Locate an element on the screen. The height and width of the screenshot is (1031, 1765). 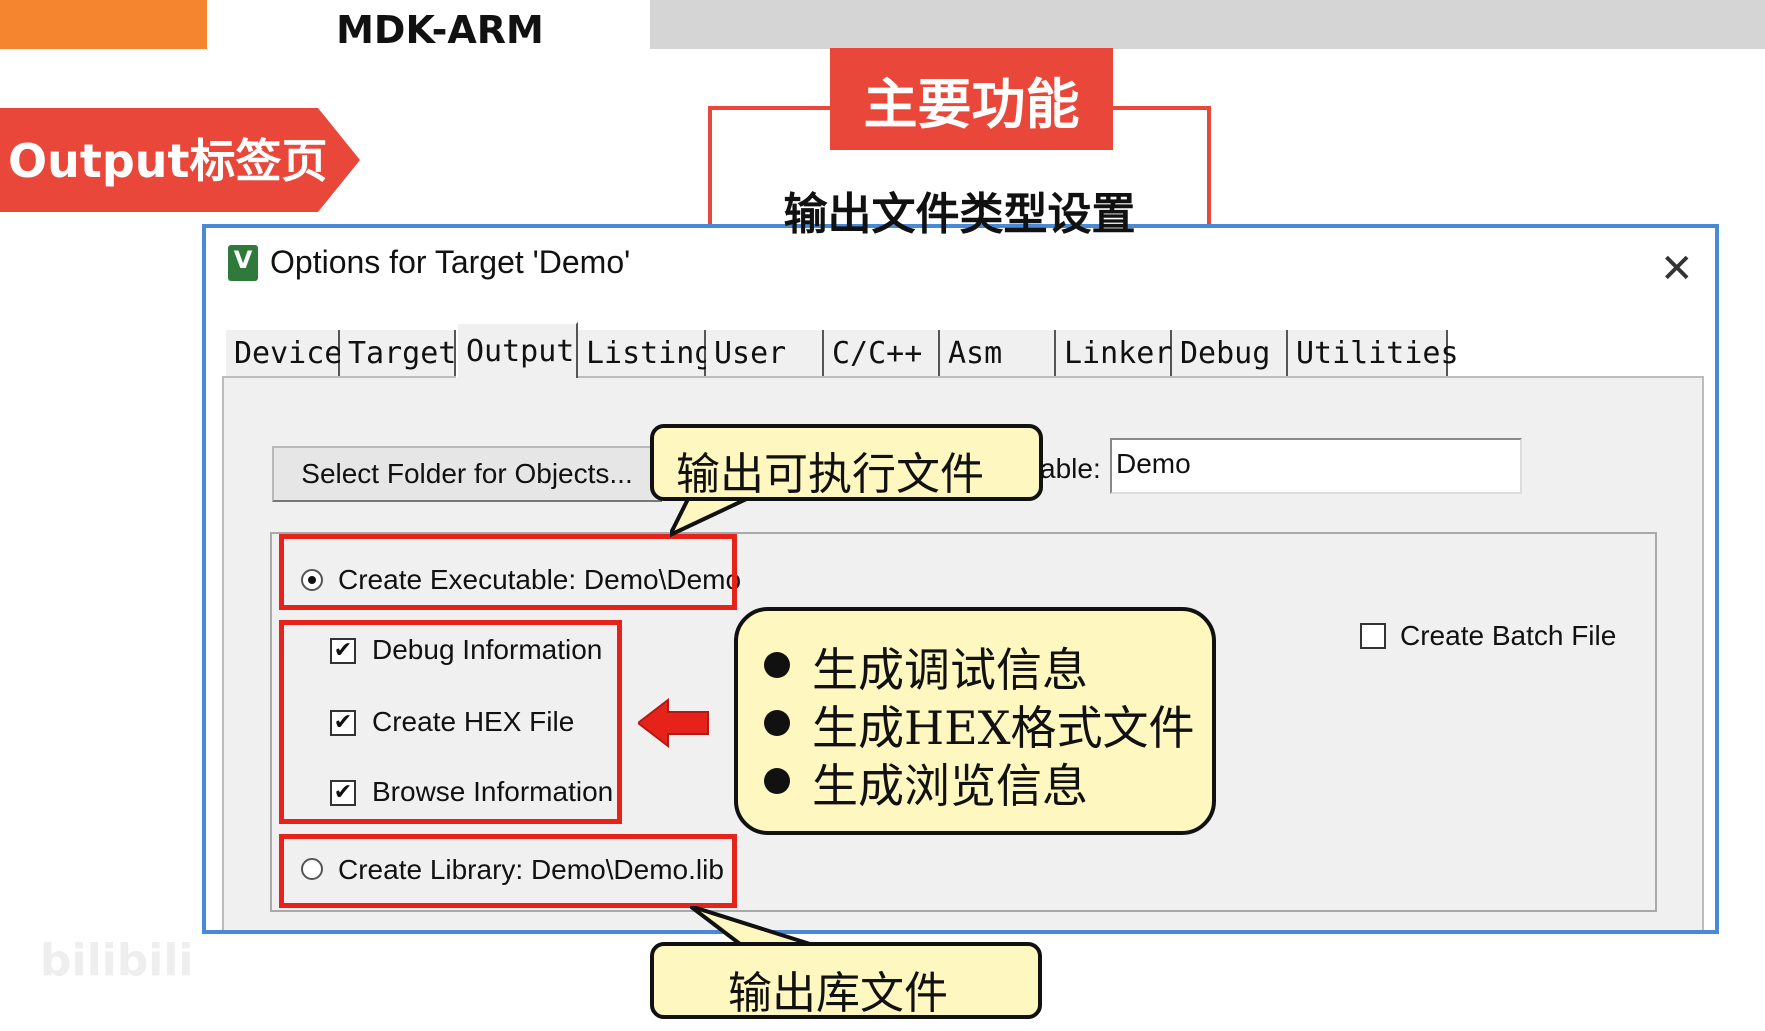
executable-name-label: able: is located at coordinates (1070, 468).